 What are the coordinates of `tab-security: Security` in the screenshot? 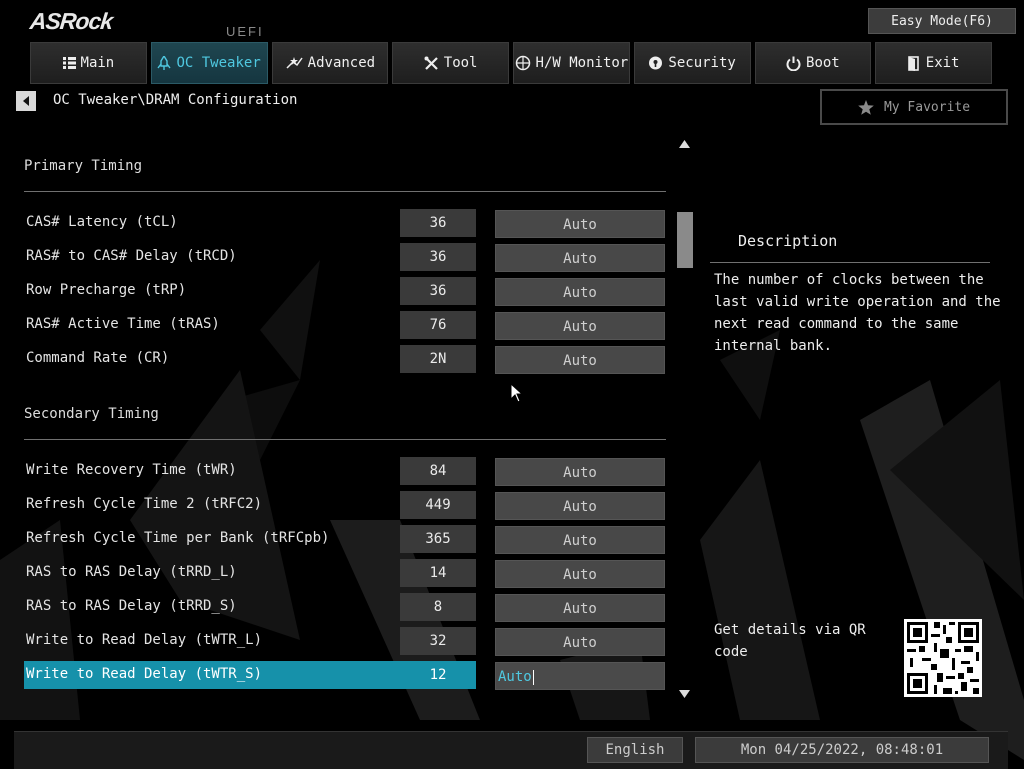 It's located at (692, 63).